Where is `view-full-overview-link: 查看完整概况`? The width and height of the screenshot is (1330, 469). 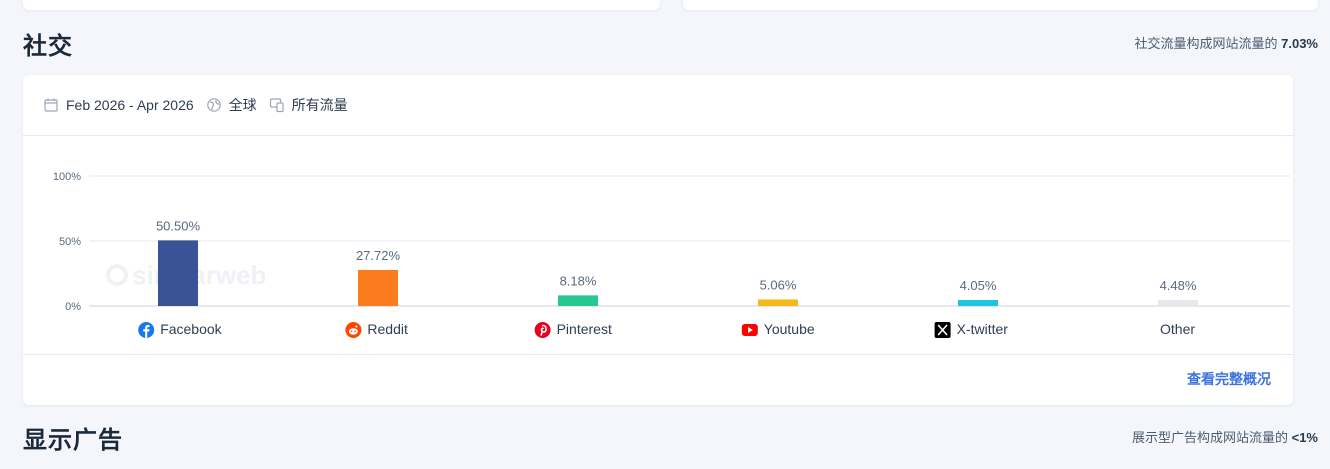
view-full-overview-link: 查看完整概况 is located at coordinates (1229, 379).